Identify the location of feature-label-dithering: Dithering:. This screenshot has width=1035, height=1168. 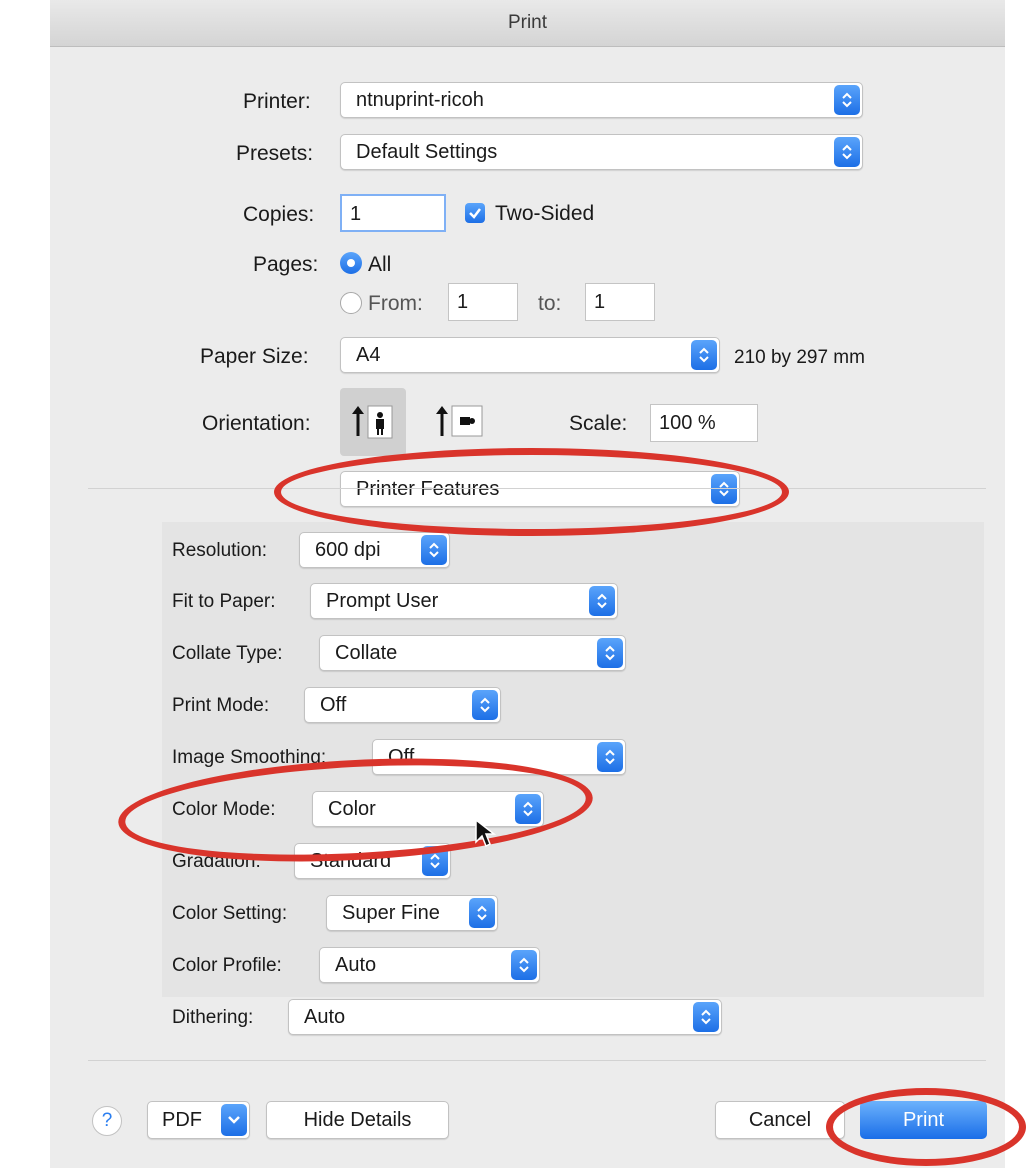
(213, 1017).